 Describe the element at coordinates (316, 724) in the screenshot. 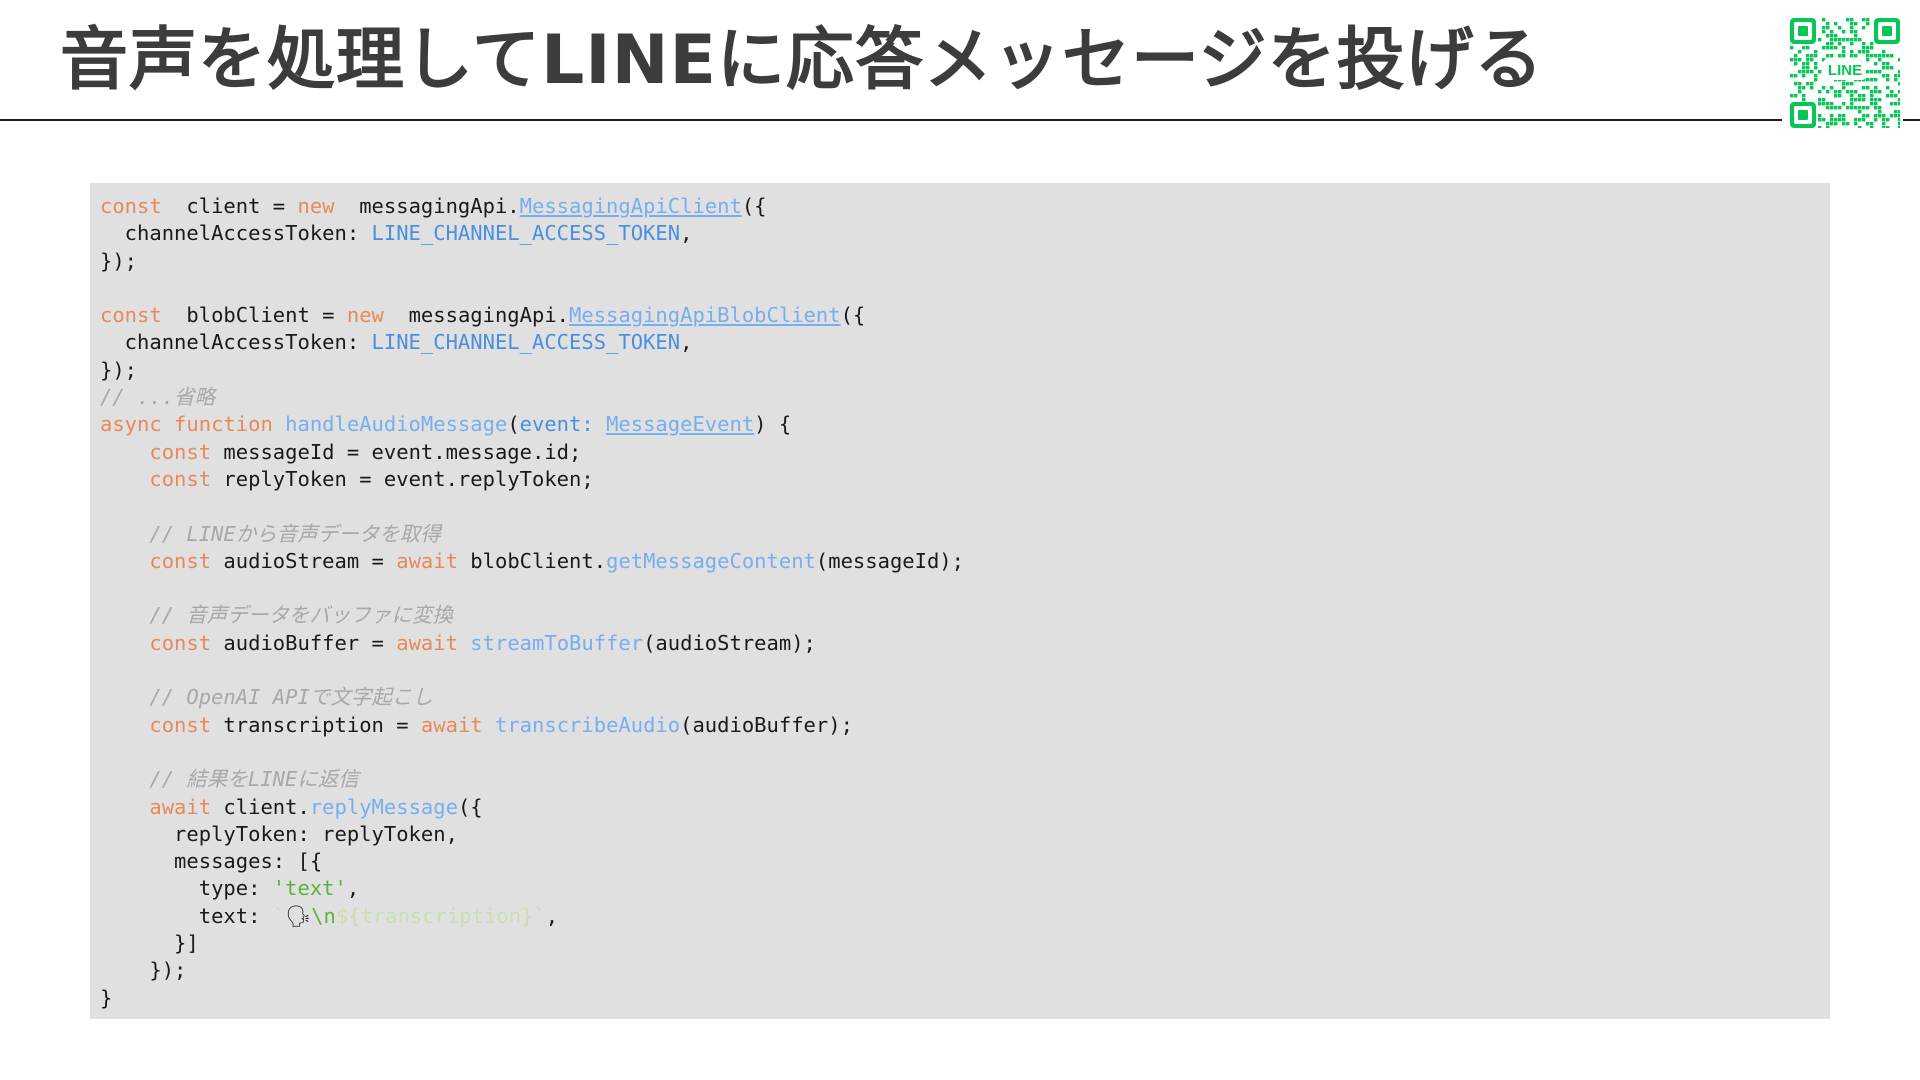

I see `code-token: transcription =` at that location.